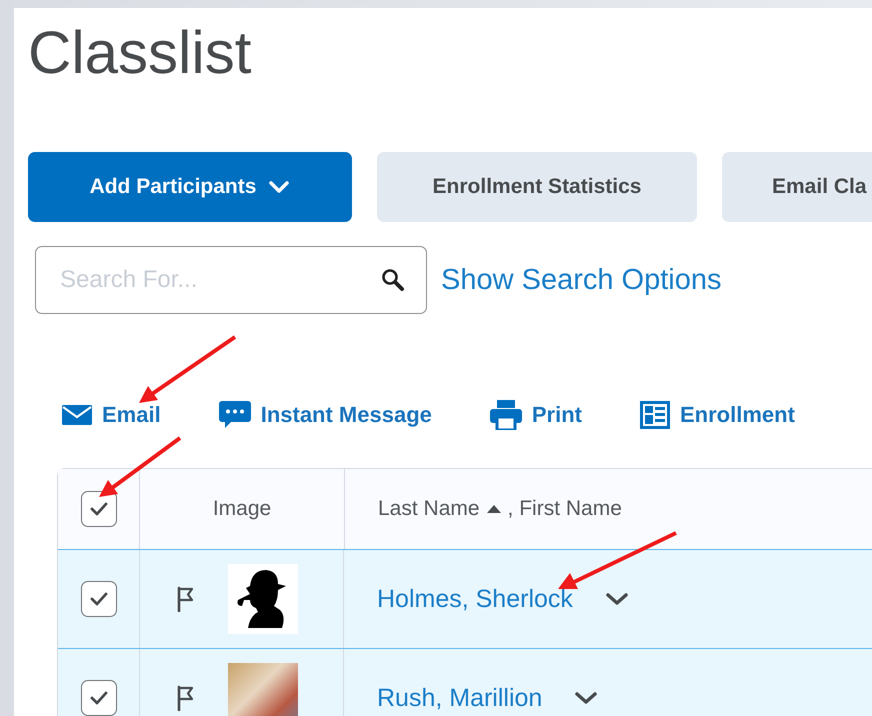 The width and height of the screenshot is (872, 716). I want to click on table-row: Holmes, Sherlock, so click(465, 598).